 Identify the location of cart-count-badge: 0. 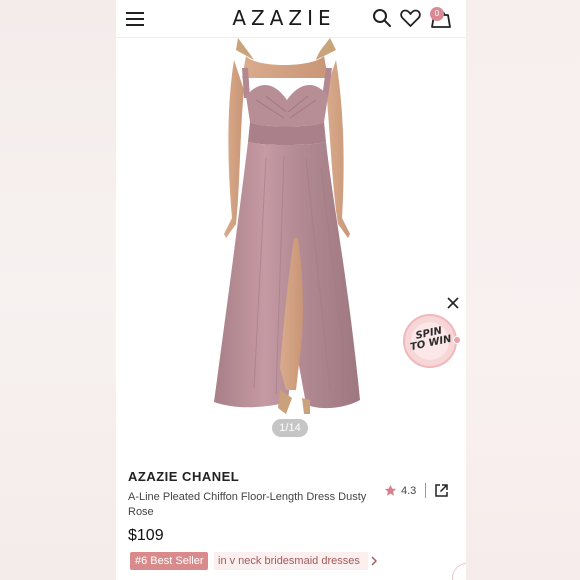
(437, 14).